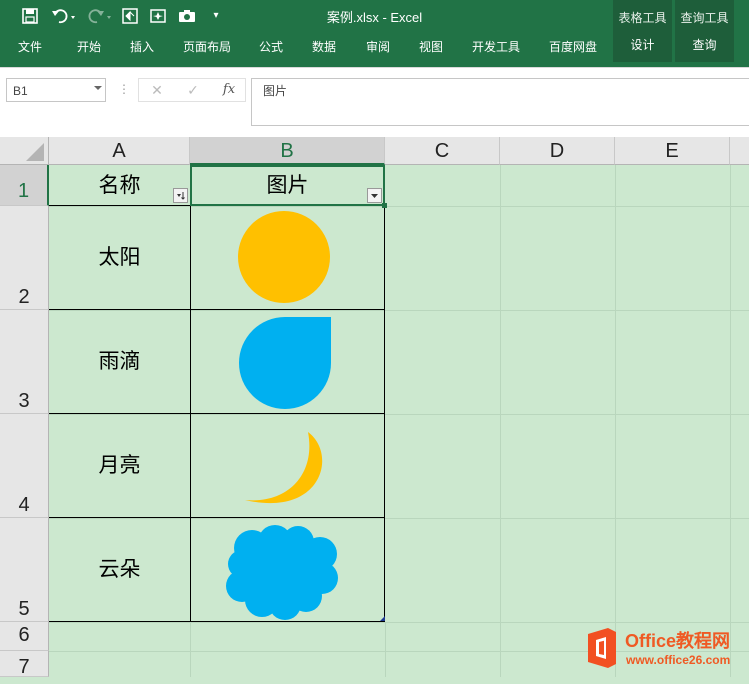 The height and width of the screenshot is (684, 749). What do you see at coordinates (287, 361) in the screenshot?
I see `raindrop-shape-icon` at bounding box center [287, 361].